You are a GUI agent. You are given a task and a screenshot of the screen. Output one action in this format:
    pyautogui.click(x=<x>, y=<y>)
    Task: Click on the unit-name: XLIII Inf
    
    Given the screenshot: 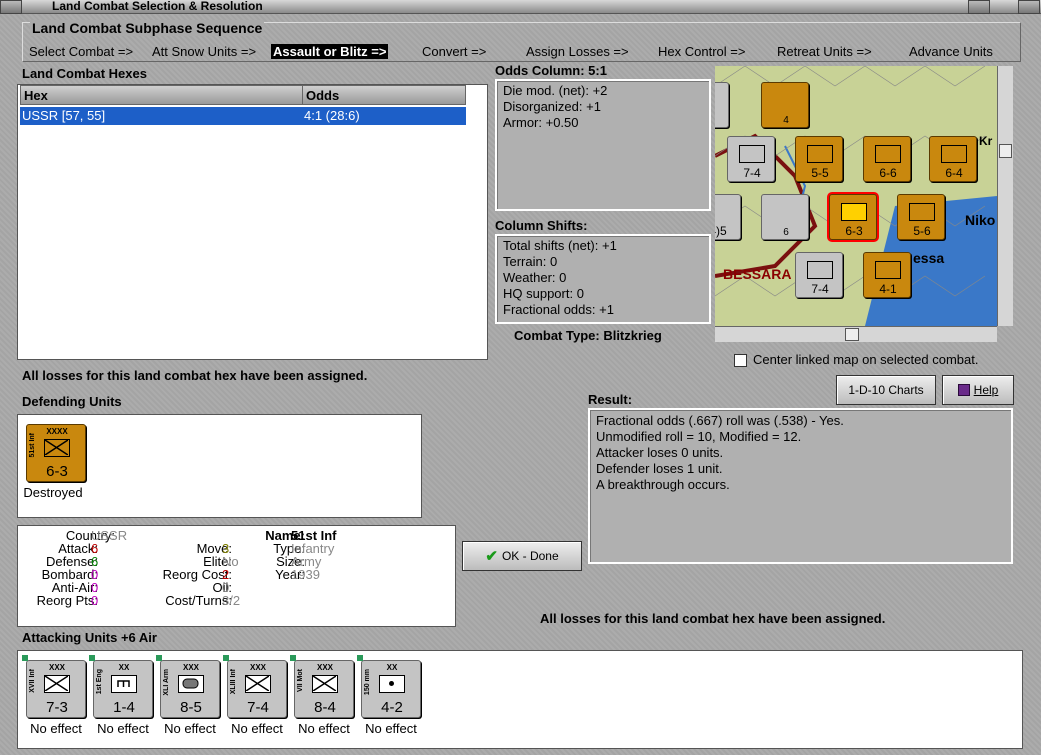 What is the action you would take?
    pyautogui.click(x=233, y=682)
    